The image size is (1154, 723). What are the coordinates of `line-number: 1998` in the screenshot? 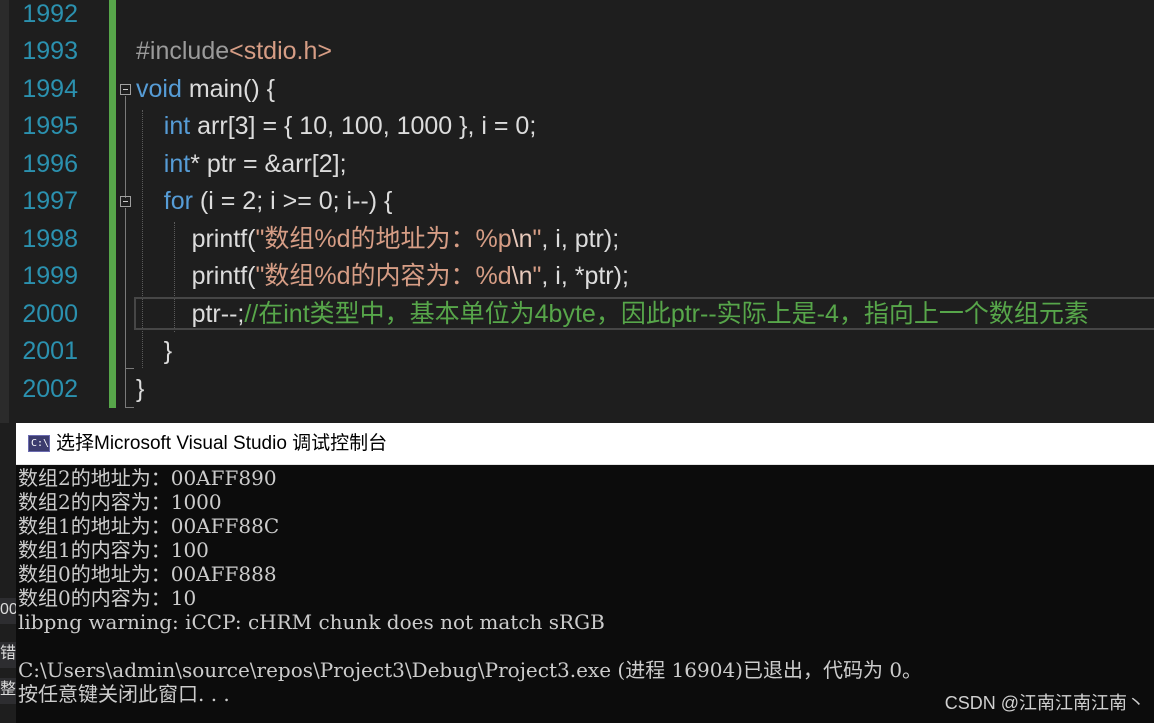 It's located at (50, 239).